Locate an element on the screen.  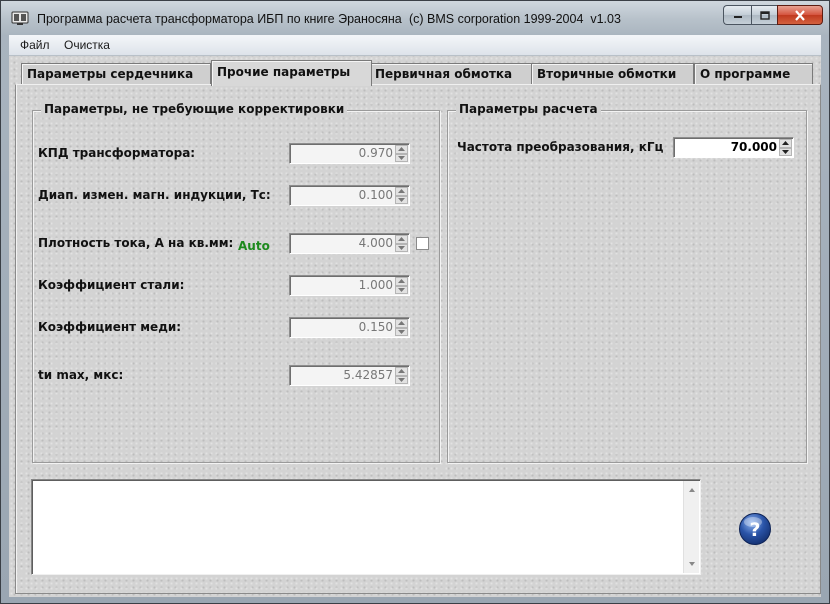
copper-coef-down-button is located at coordinates (401, 331).